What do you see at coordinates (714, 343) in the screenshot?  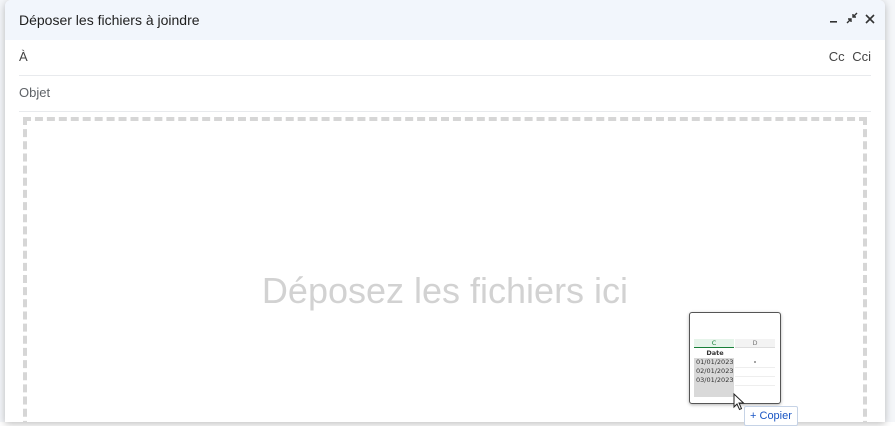 I see `column-header: C` at bounding box center [714, 343].